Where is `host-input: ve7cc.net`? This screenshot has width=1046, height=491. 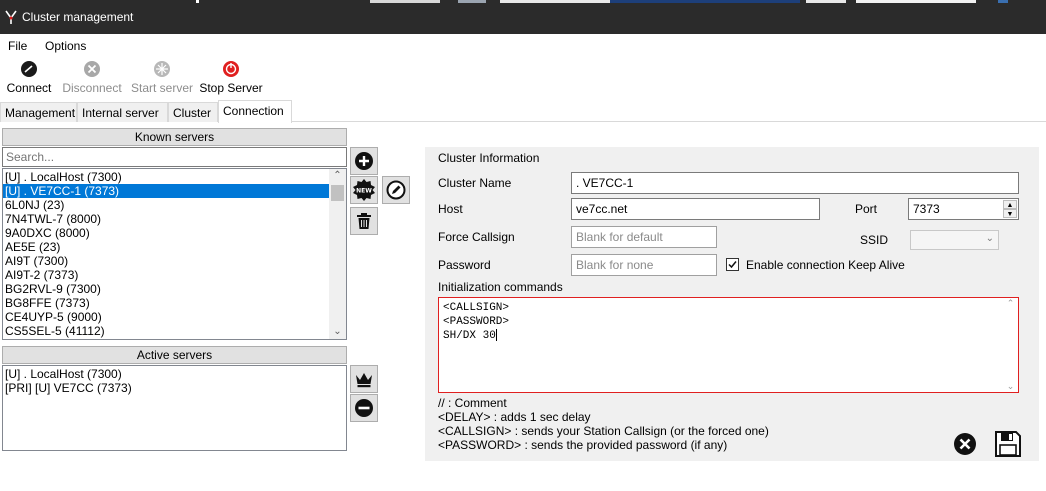
host-input: ve7cc.net is located at coordinates (695, 209).